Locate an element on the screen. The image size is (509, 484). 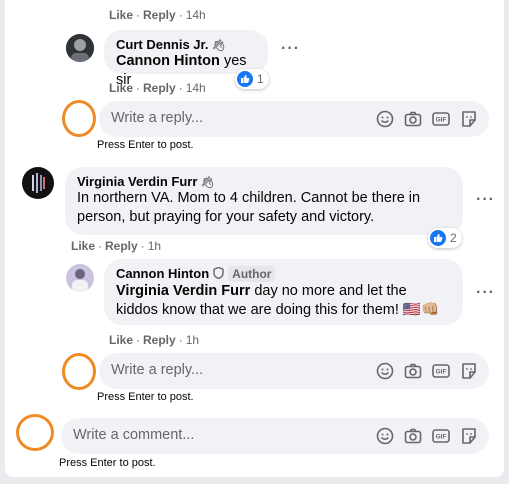
comment-input: Write a comment... GIF is located at coordinates (275, 436).